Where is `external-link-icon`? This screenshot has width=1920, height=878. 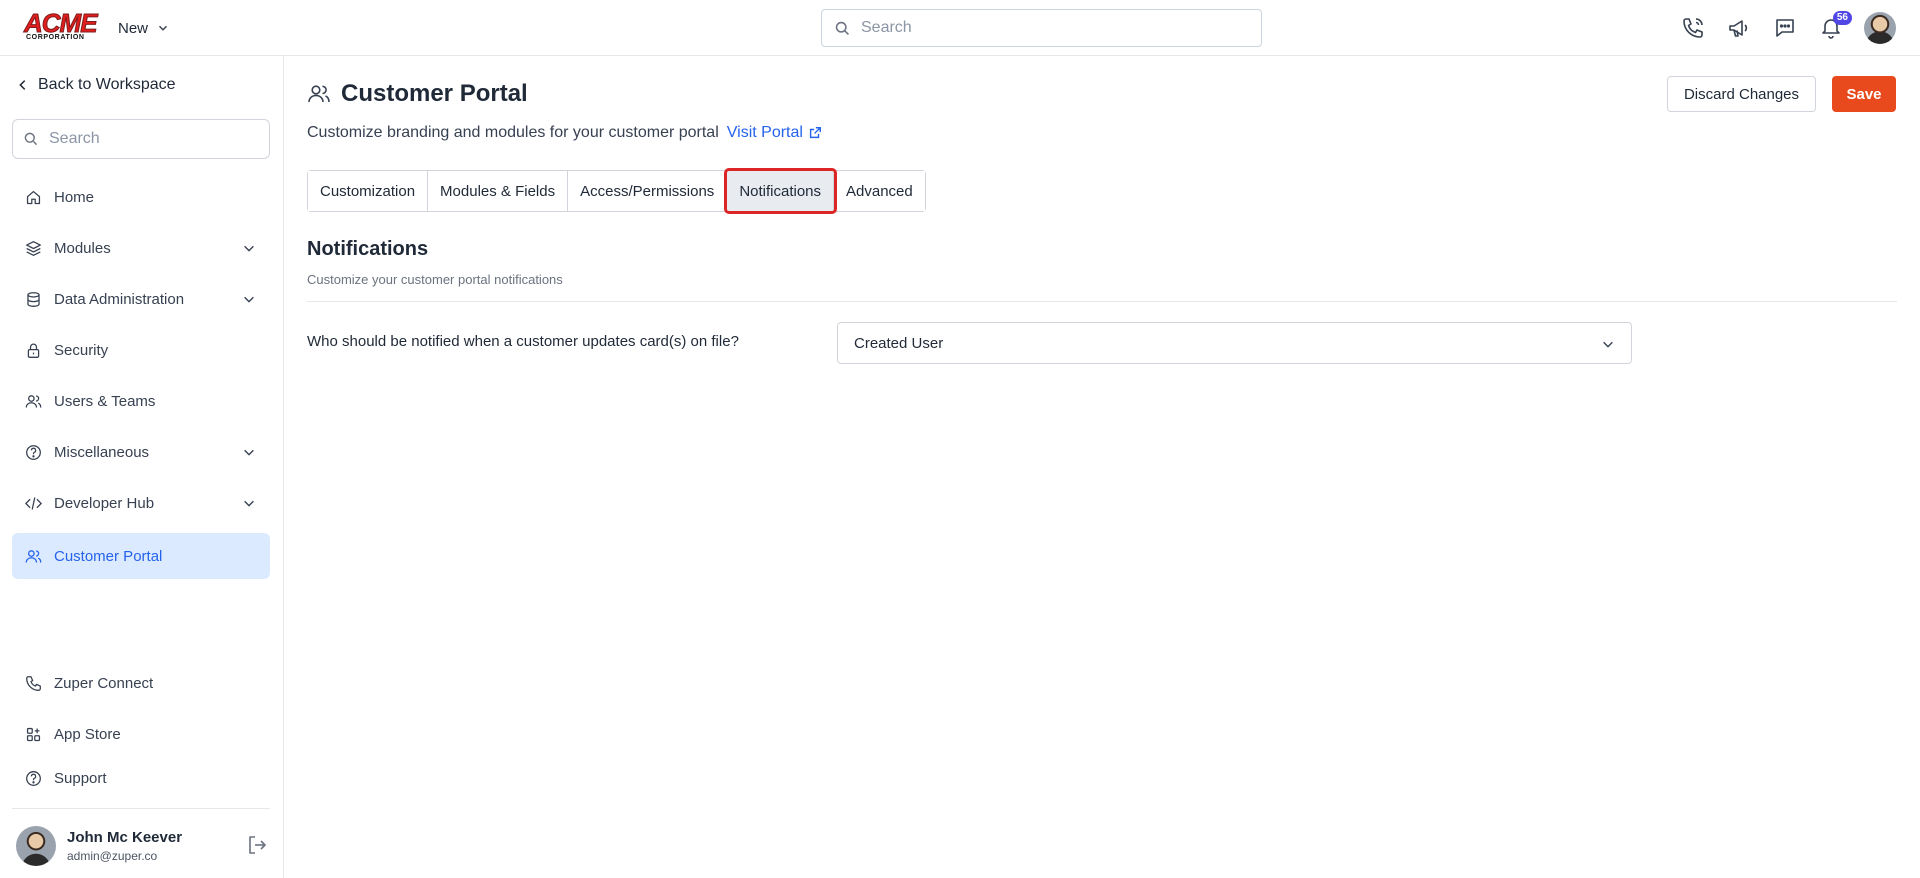 external-link-icon is located at coordinates (815, 133).